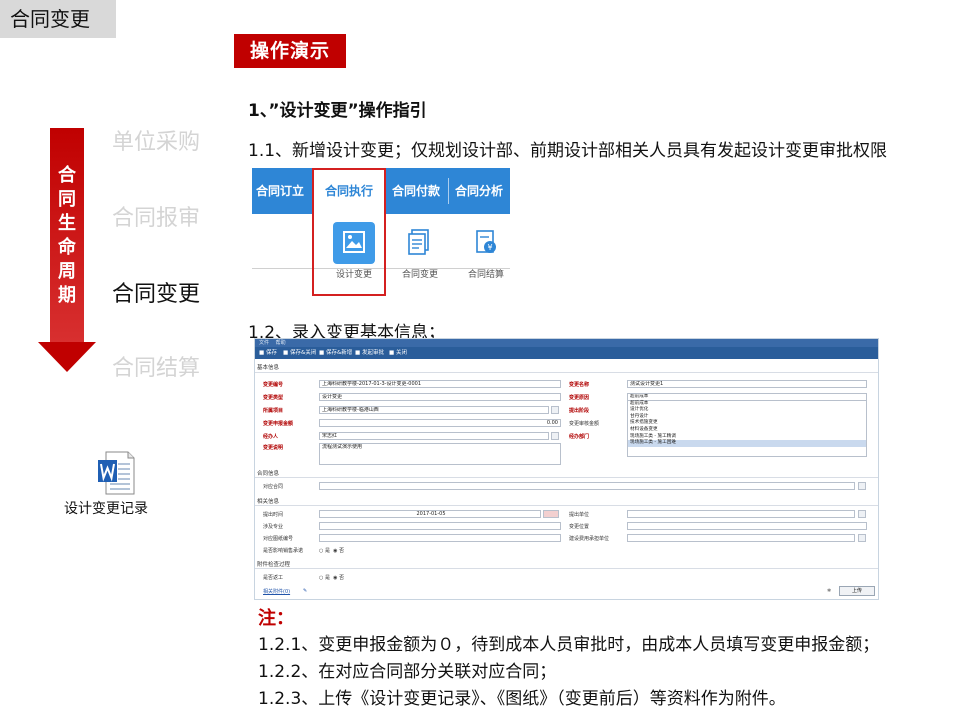 This screenshot has width=960, height=720. Describe the element at coordinates (337, 111) in the screenshot. I see `section-heading: 1、”设计变更”操作指引` at that location.